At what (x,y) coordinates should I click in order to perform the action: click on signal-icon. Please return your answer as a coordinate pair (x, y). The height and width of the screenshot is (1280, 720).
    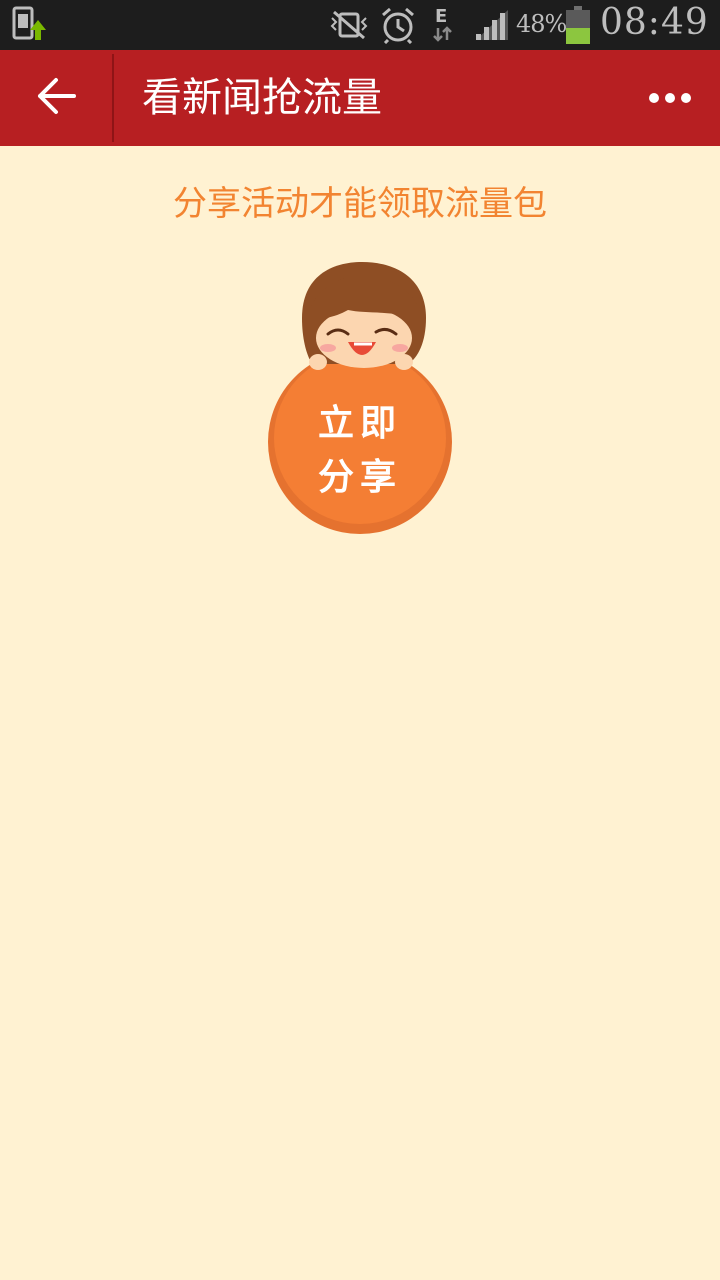
    Looking at the image, I should click on (492, 25).